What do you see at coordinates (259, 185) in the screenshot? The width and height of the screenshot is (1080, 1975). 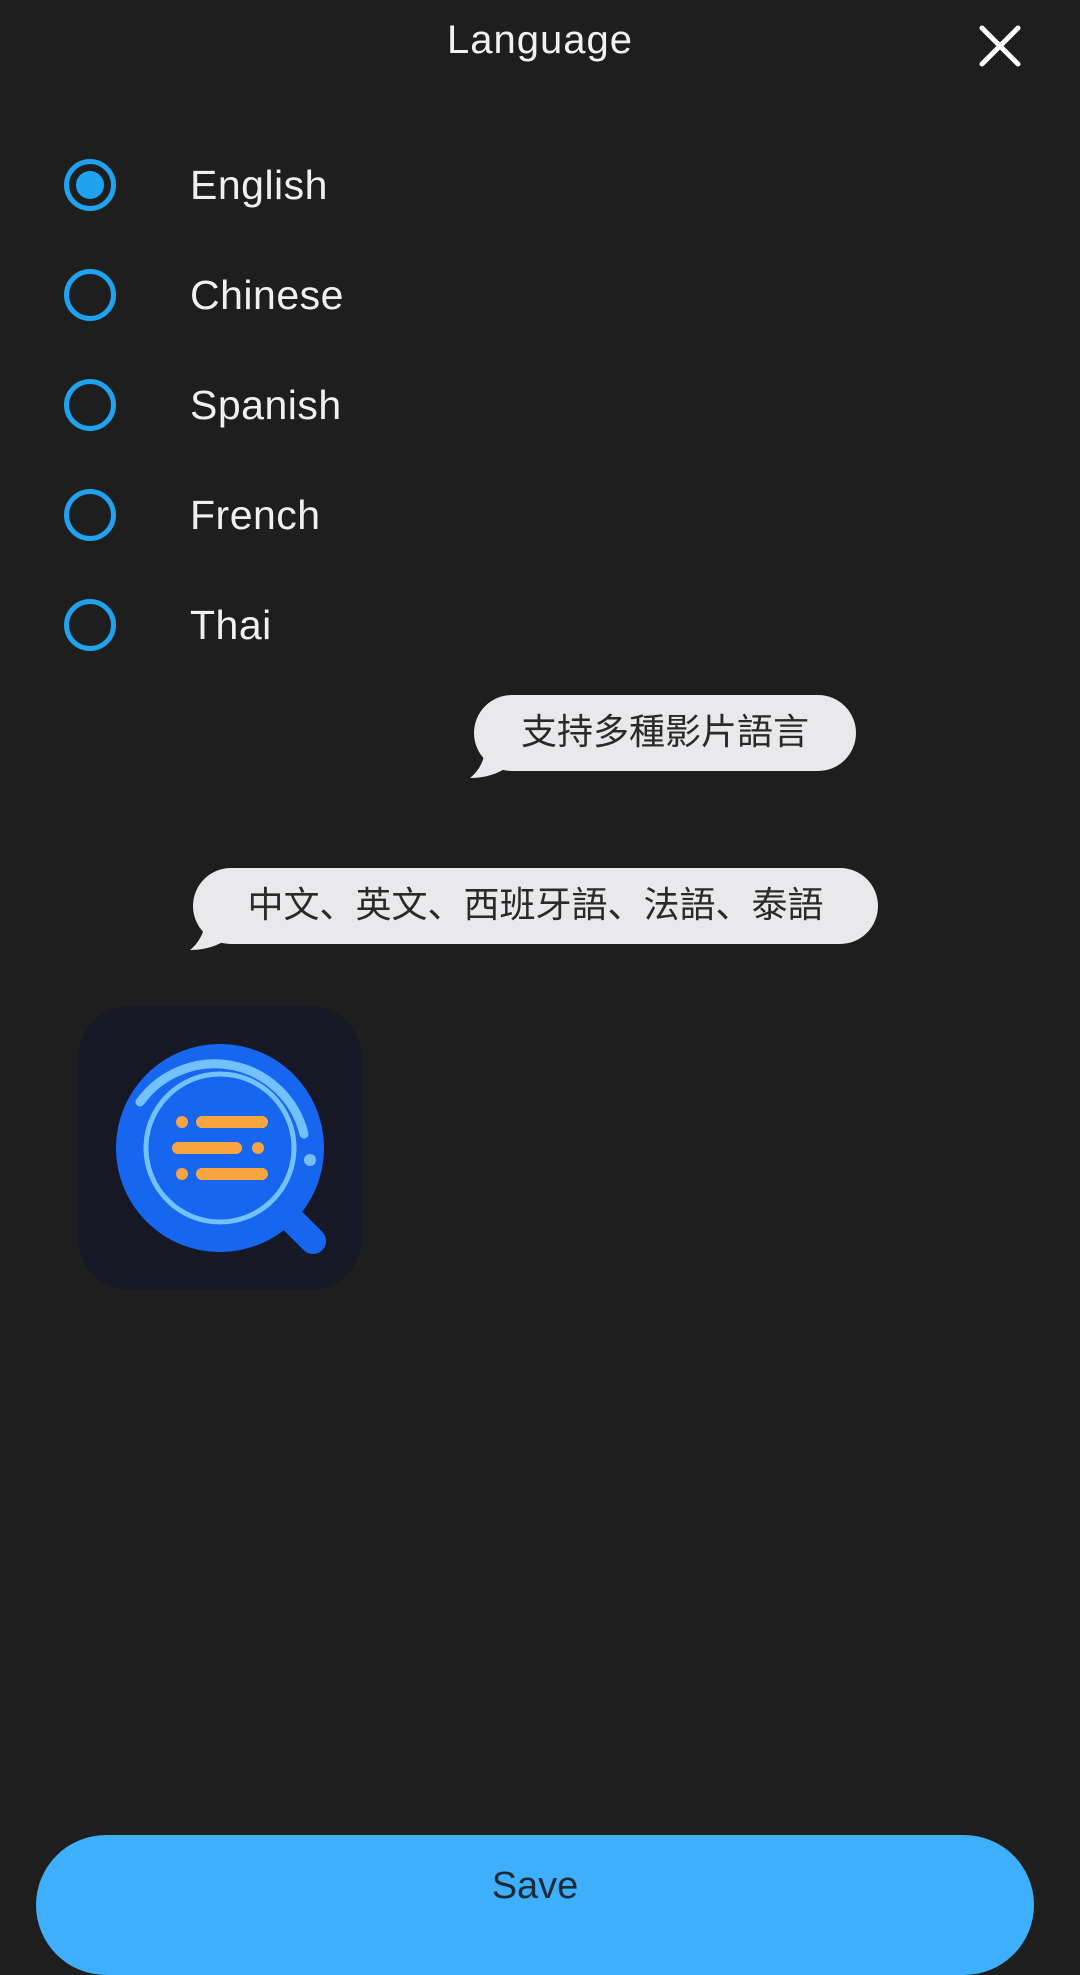 I see `language-option-label: English` at bounding box center [259, 185].